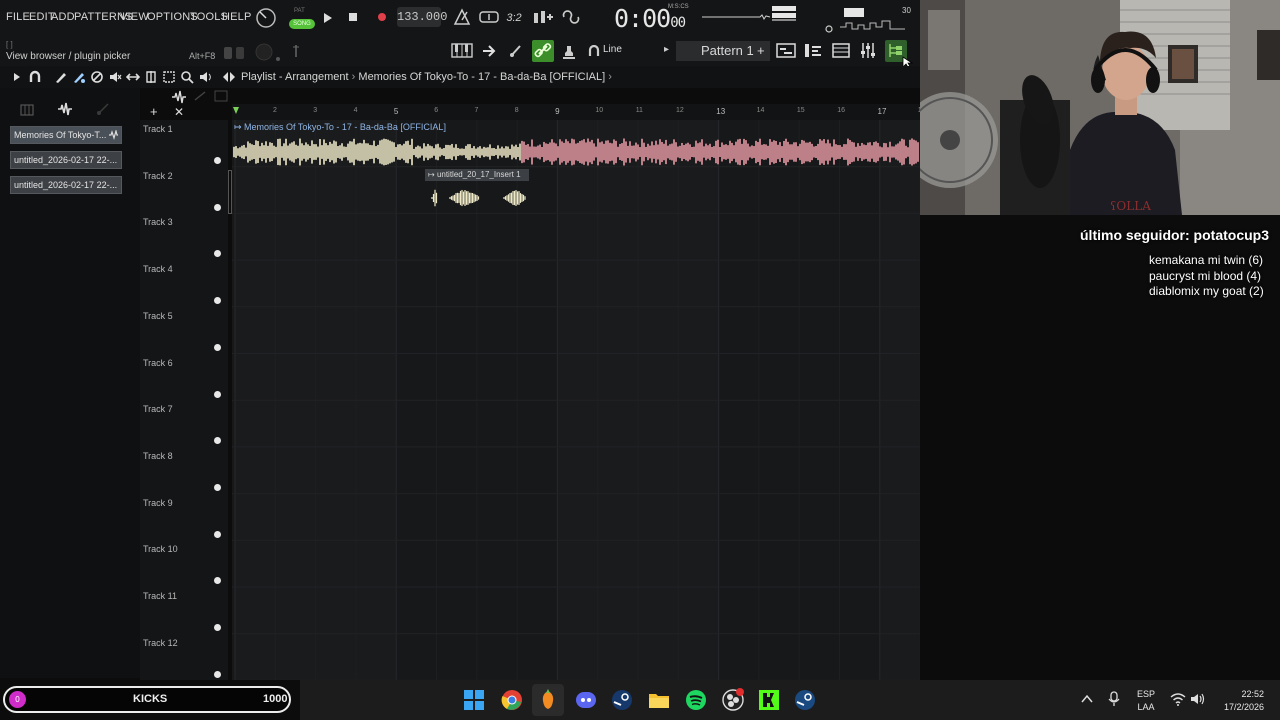 This screenshot has height=720, width=1280. What do you see at coordinates (761, 50) in the screenshot?
I see `add-pattern-button: +` at bounding box center [761, 50].